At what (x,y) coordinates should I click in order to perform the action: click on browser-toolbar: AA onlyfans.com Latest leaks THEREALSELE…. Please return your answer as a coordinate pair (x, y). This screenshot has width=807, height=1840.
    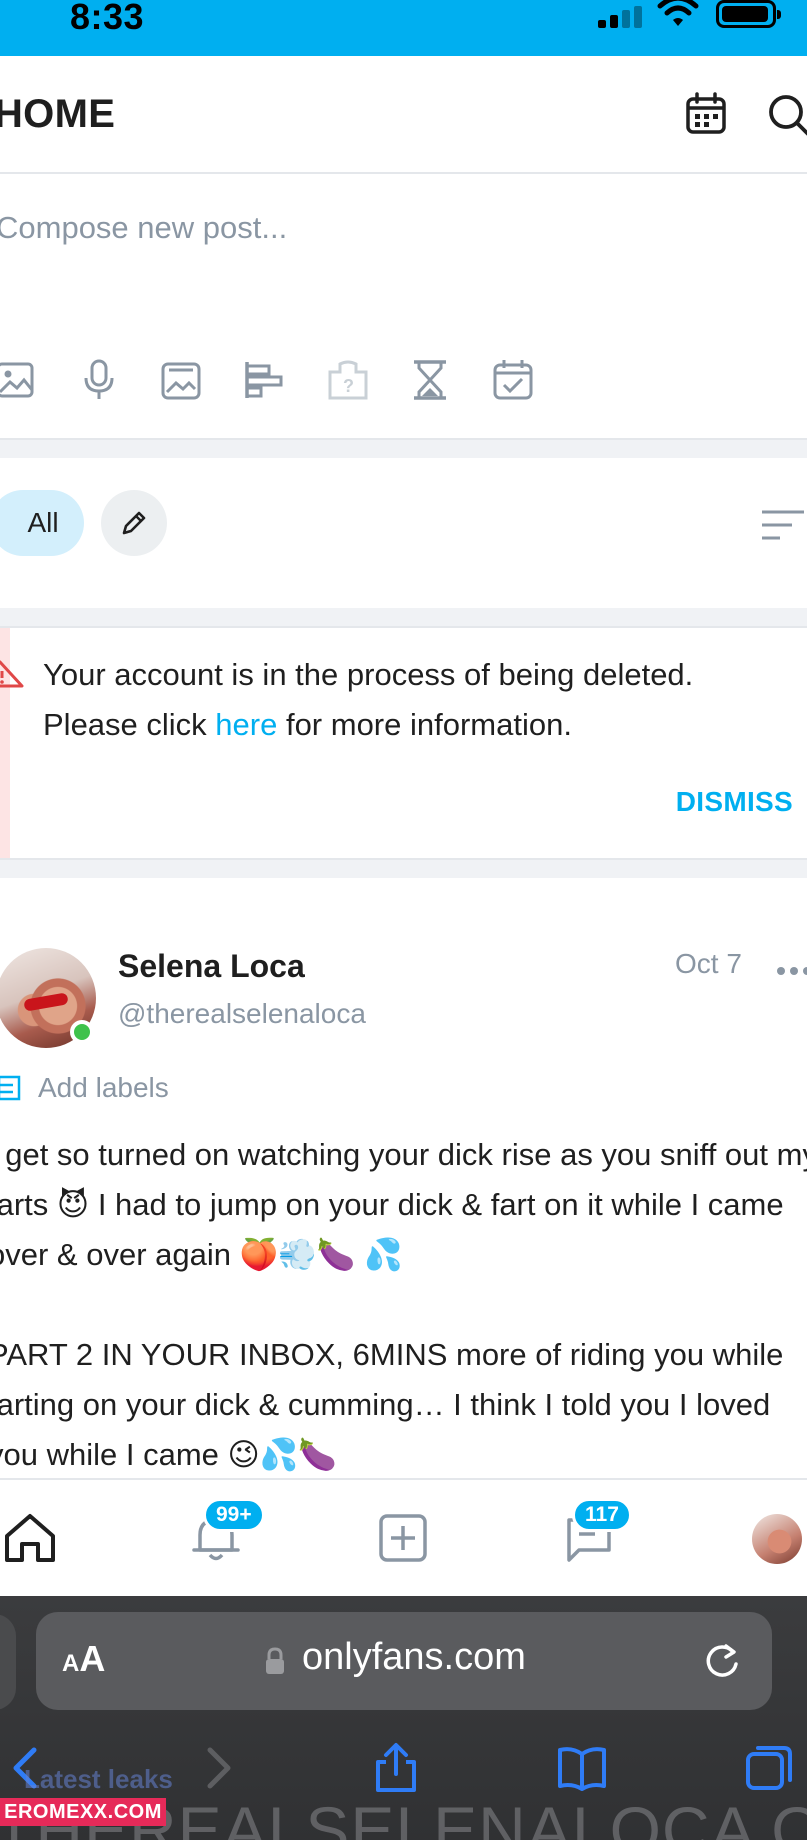
    Looking at the image, I should click on (403, 1718).